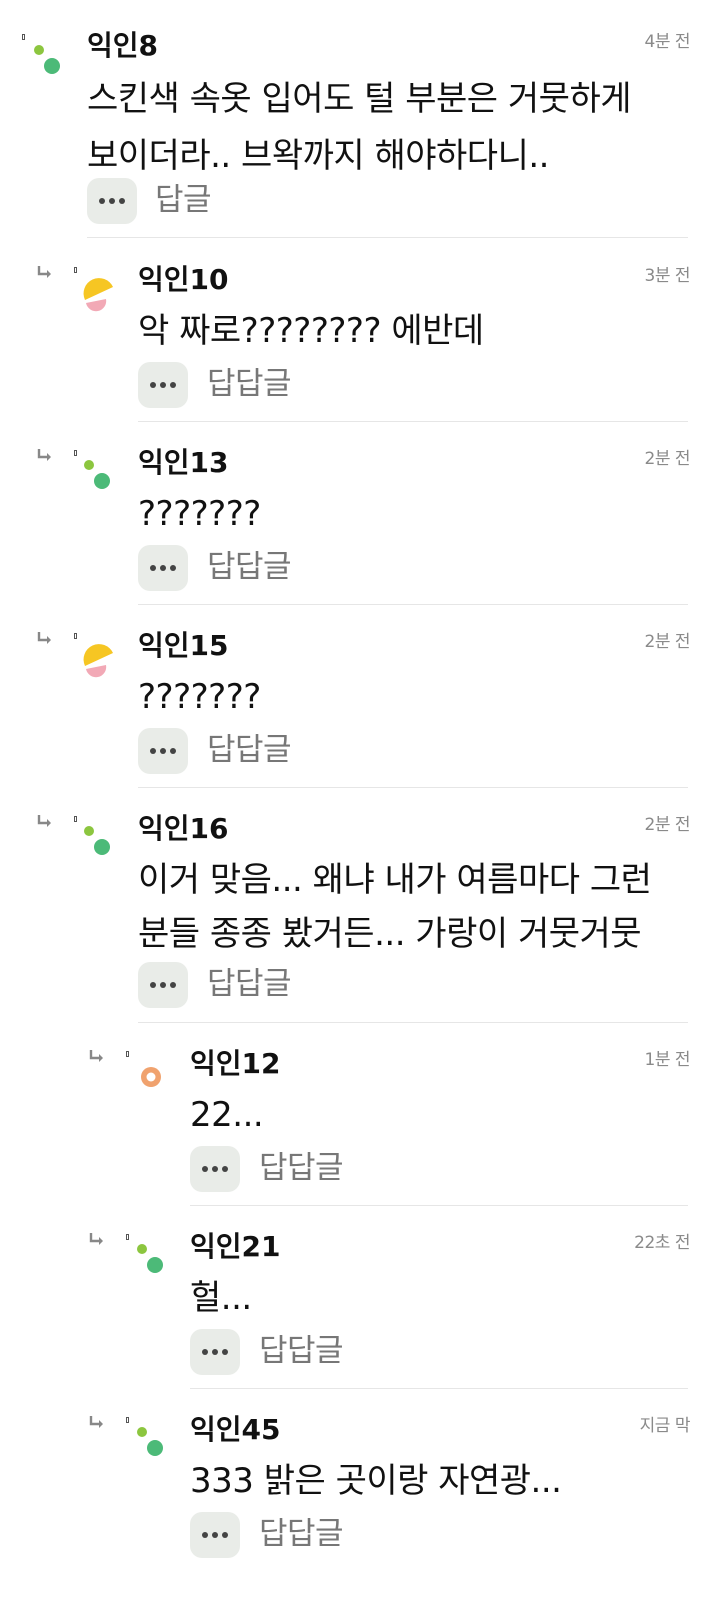  I want to click on comment-author: 익인16, so click(183, 829).